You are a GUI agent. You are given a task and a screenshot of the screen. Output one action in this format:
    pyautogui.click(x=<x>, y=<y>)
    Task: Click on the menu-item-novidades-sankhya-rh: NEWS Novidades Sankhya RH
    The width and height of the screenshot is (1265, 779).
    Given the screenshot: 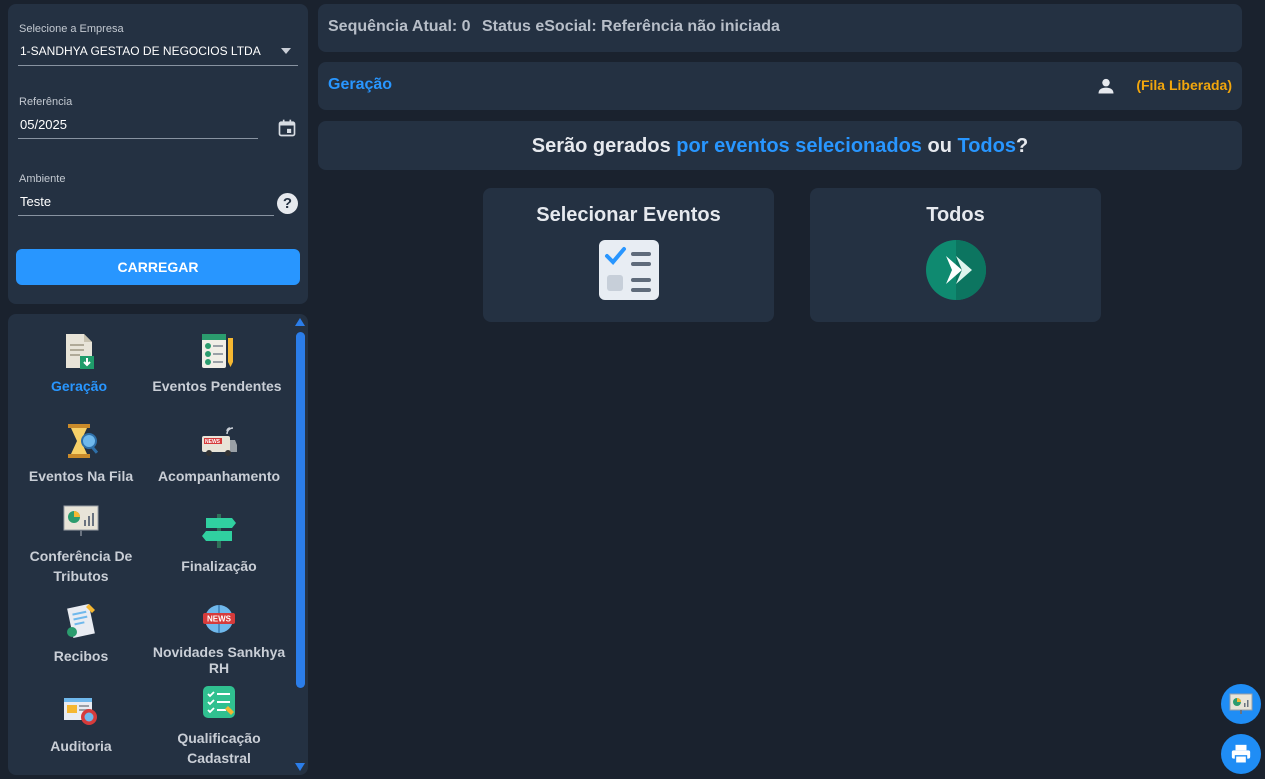 What is the action you would take?
    pyautogui.click(x=219, y=638)
    